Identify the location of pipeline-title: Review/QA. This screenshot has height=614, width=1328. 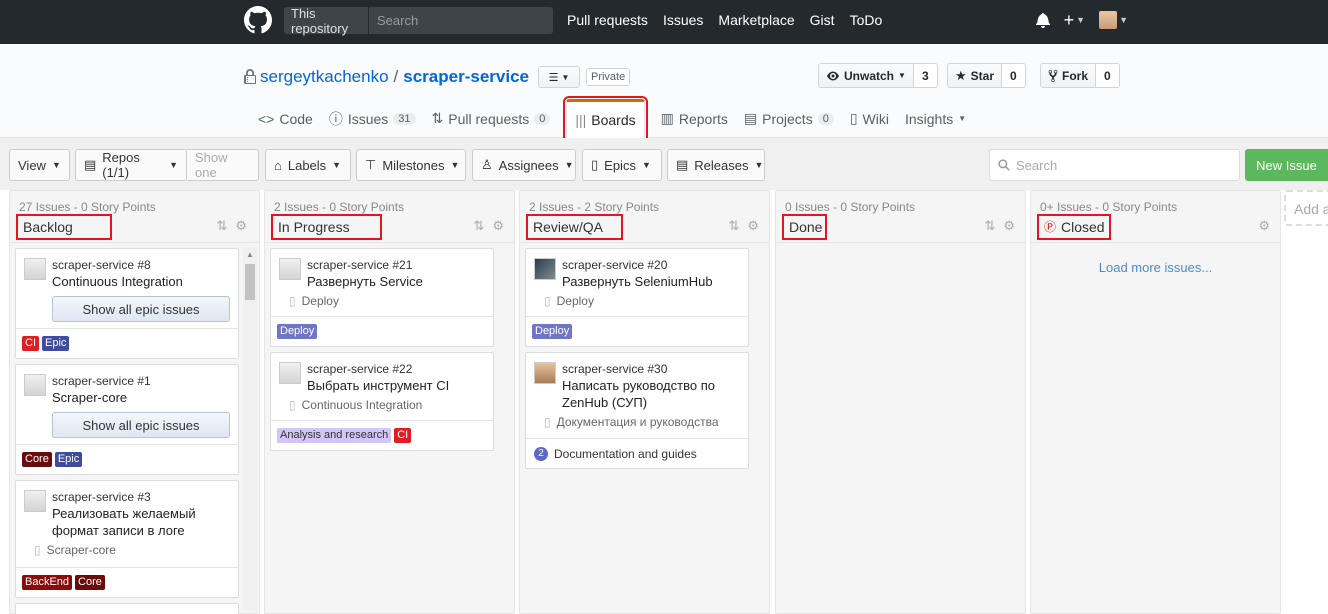
(574, 227).